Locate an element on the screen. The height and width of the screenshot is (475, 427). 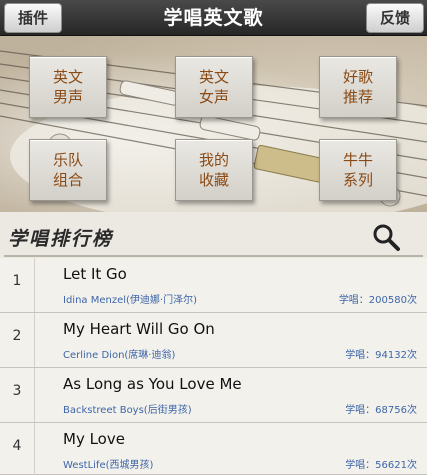
category-recommended: 好歌 推荐 is located at coordinates (358, 87).